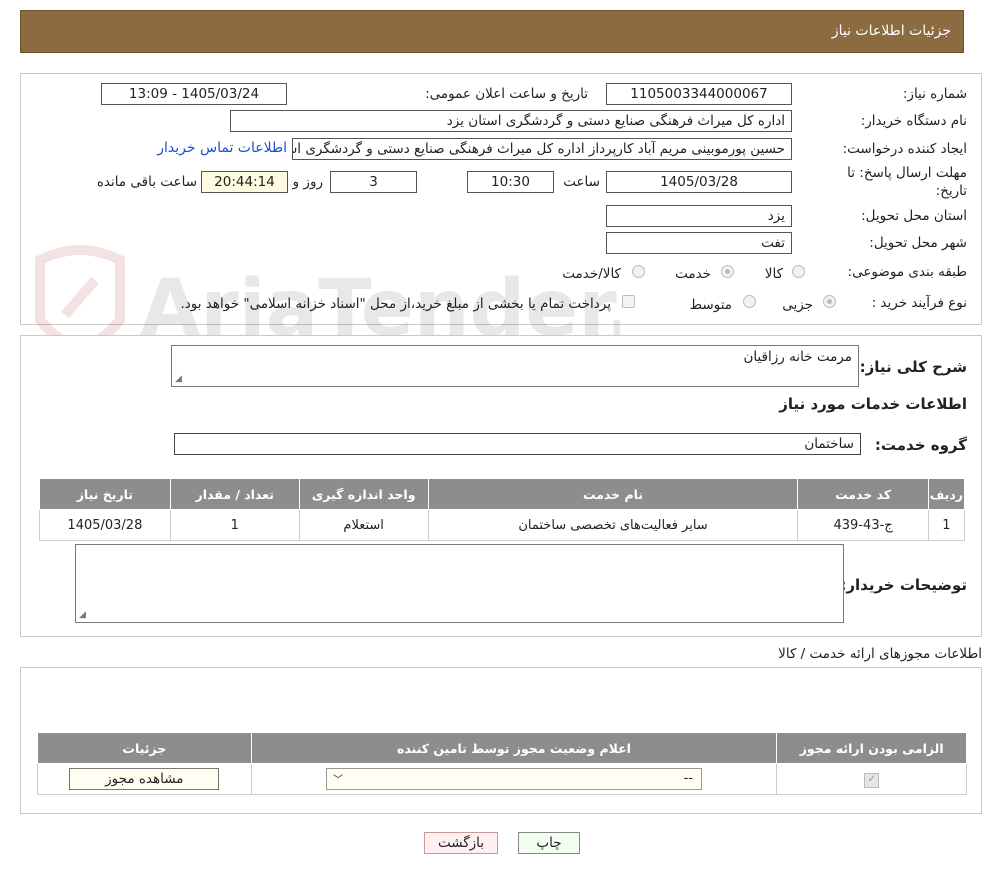 This screenshot has height=875, width=985. I want to click on service-group-field: ساختمان, so click(517, 444).